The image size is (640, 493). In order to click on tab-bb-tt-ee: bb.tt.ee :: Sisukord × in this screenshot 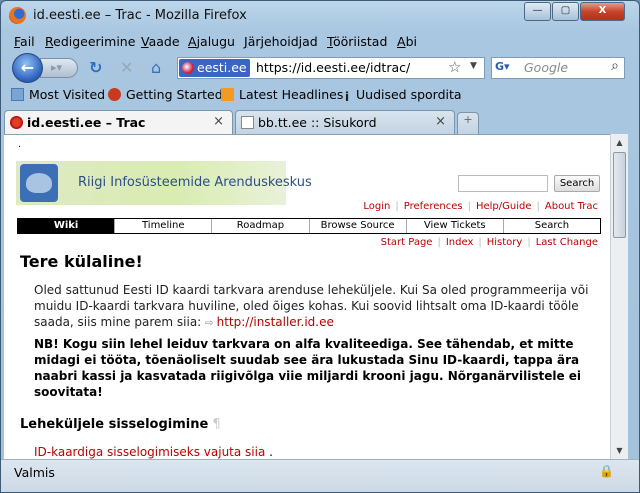, I will do `click(345, 122)`.